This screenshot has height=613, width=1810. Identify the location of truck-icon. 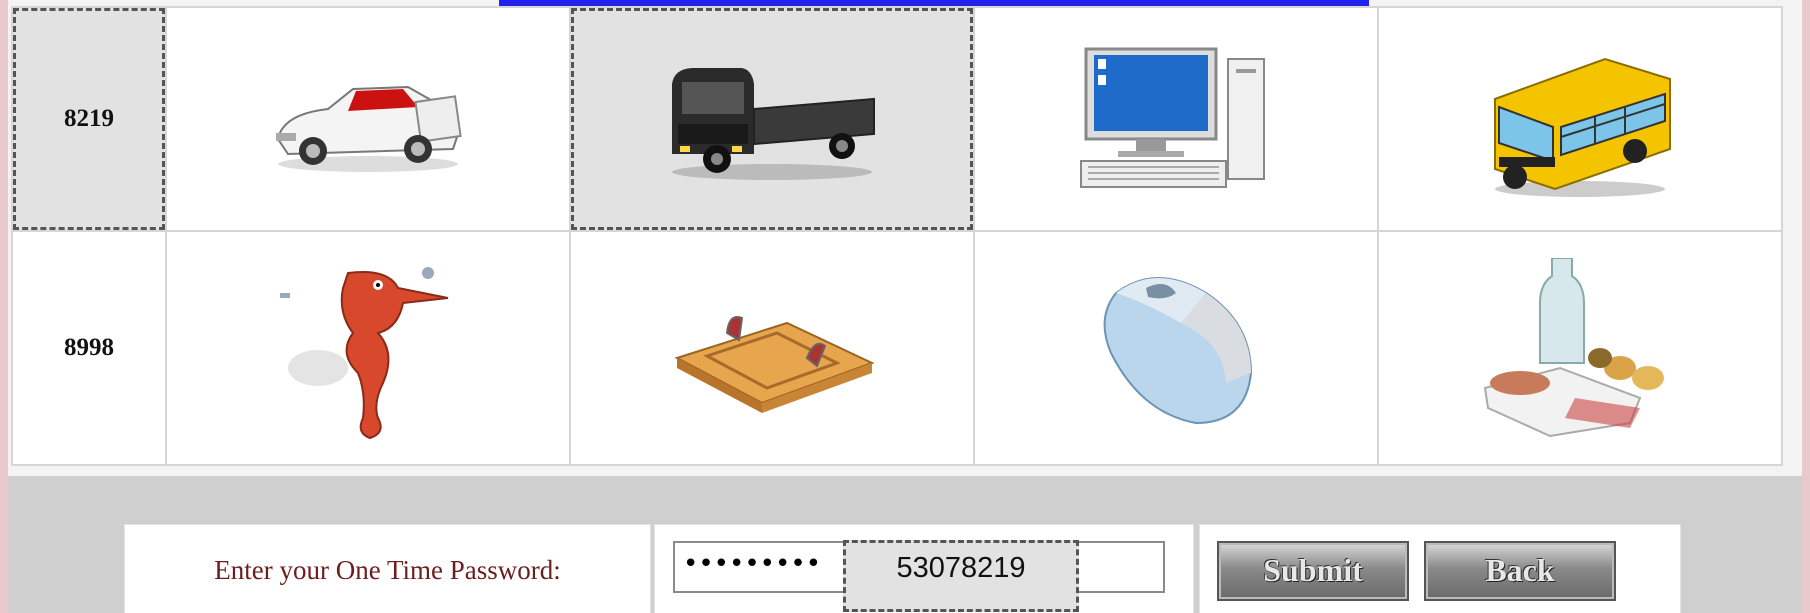
(773, 124).